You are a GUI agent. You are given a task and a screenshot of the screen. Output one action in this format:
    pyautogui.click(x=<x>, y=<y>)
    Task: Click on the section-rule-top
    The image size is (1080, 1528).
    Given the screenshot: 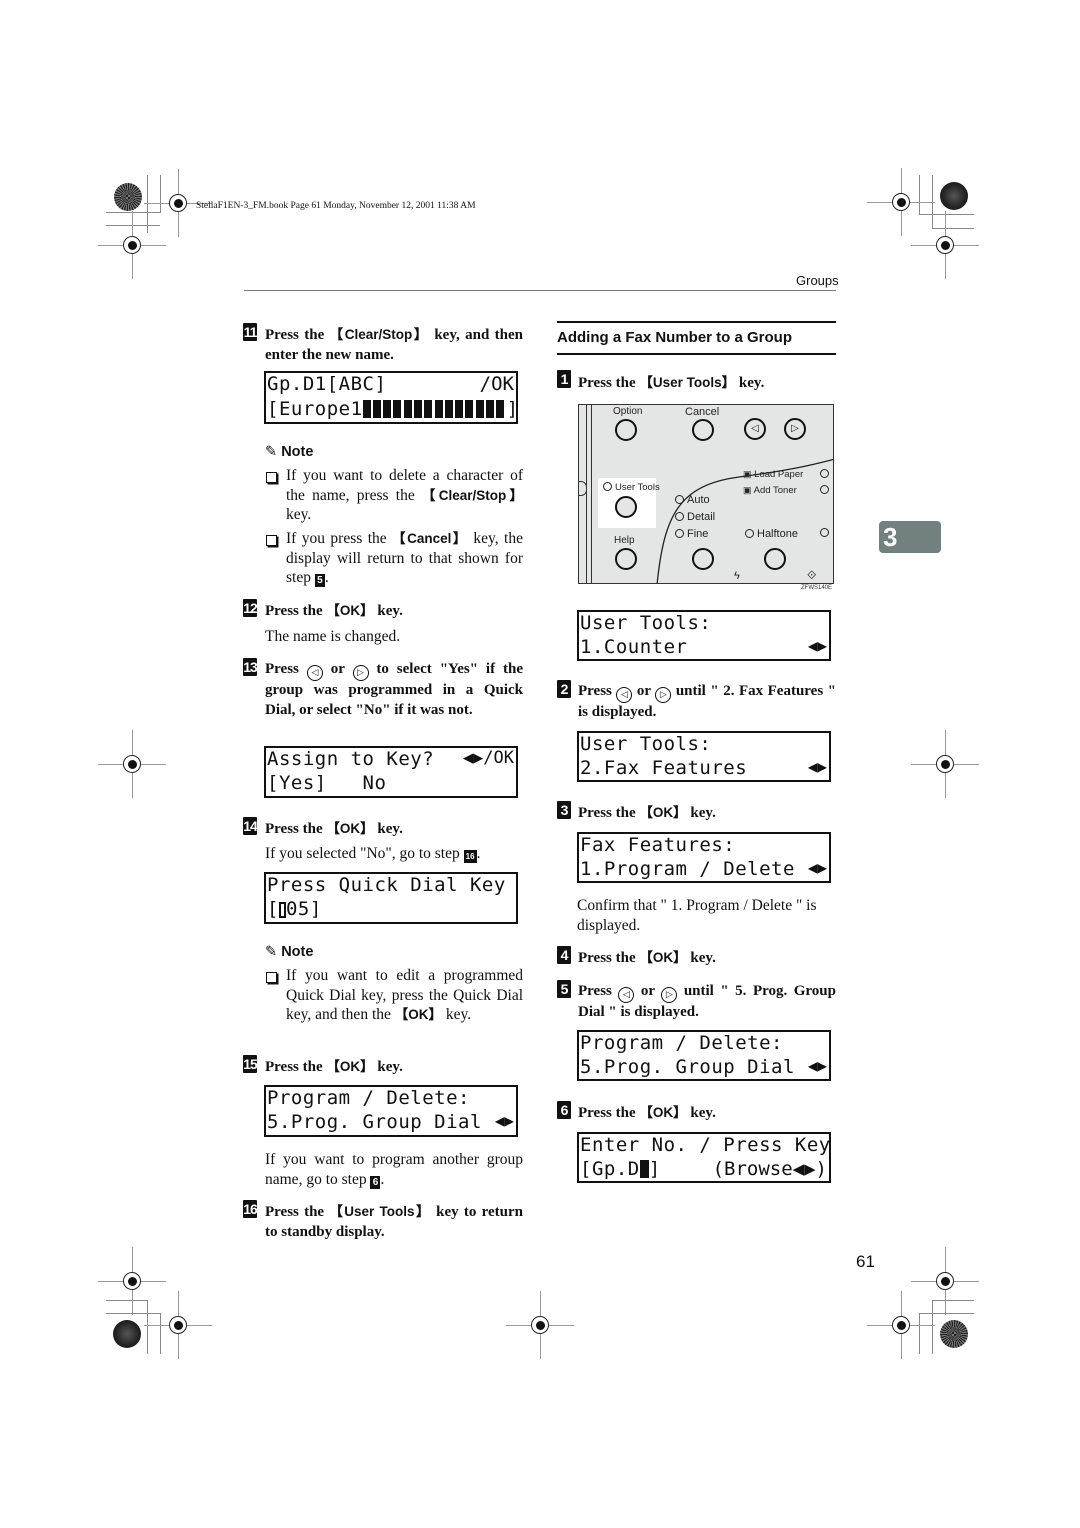 What is the action you would take?
    pyautogui.click(x=696, y=322)
    